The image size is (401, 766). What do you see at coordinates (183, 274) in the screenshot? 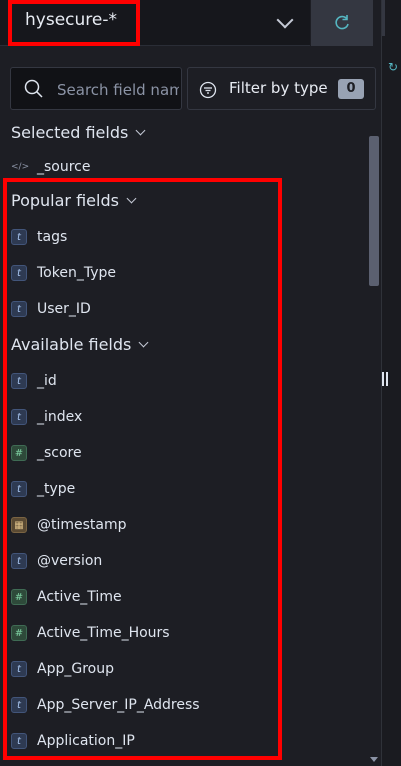
I see `field-item: t Token_Type` at bounding box center [183, 274].